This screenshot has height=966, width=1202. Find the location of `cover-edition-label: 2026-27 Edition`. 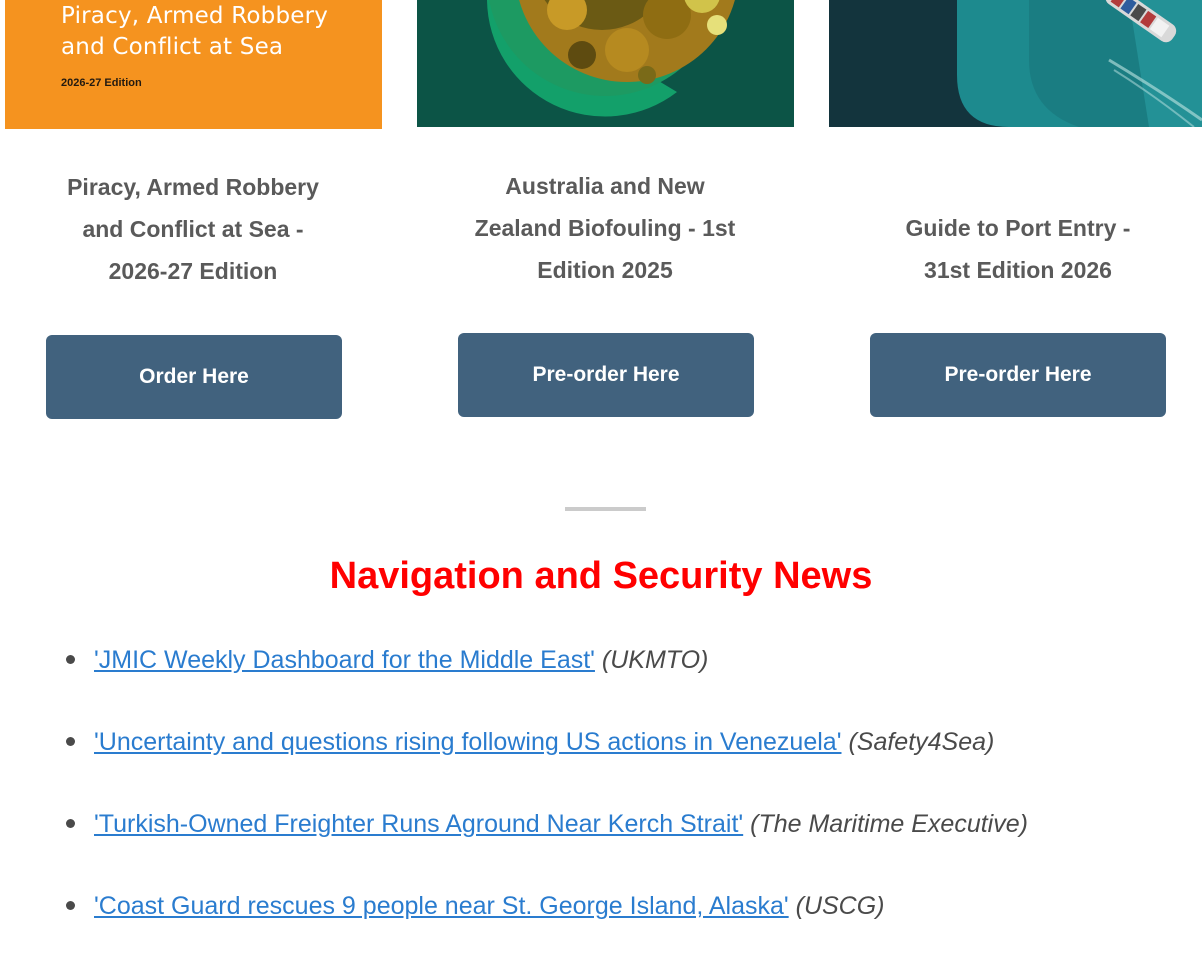

cover-edition-label: 2026-27 Edition is located at coordinates (101, 83).